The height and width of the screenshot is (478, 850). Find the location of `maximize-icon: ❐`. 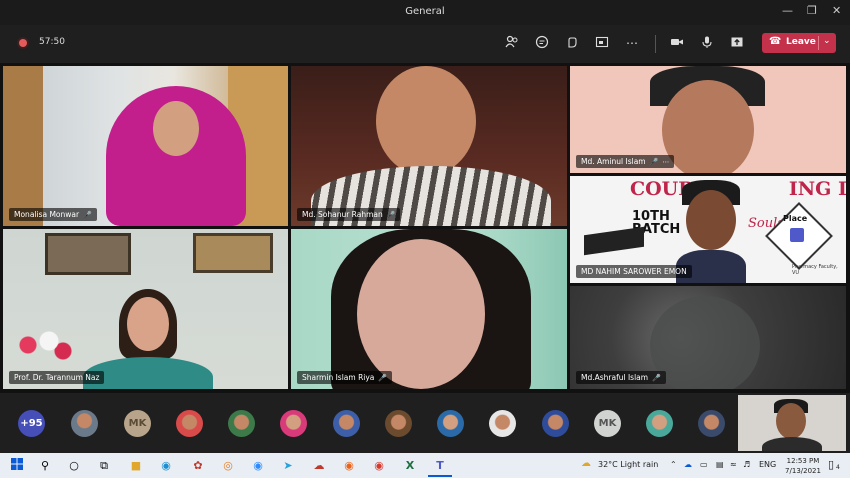

maximize-icon: ❐ is located at coordinates (812, 10).